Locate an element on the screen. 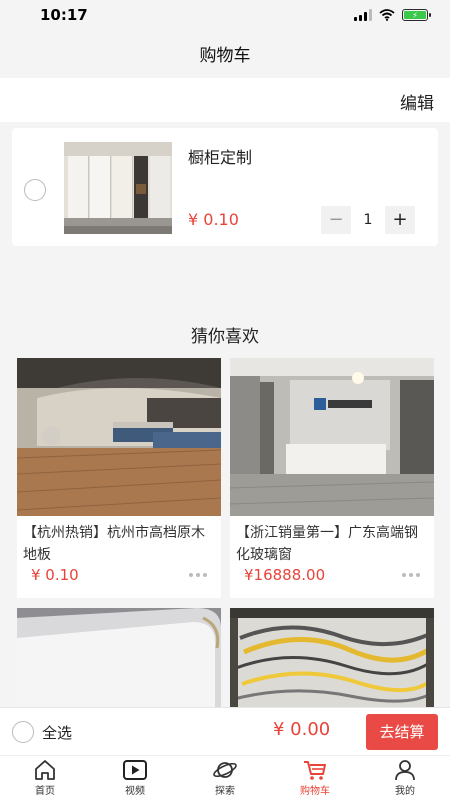 Image resolution: width=450 pixels, height=800 pixels. status-bar: 10:17 ⚡ is located at coordinates (225, 17).